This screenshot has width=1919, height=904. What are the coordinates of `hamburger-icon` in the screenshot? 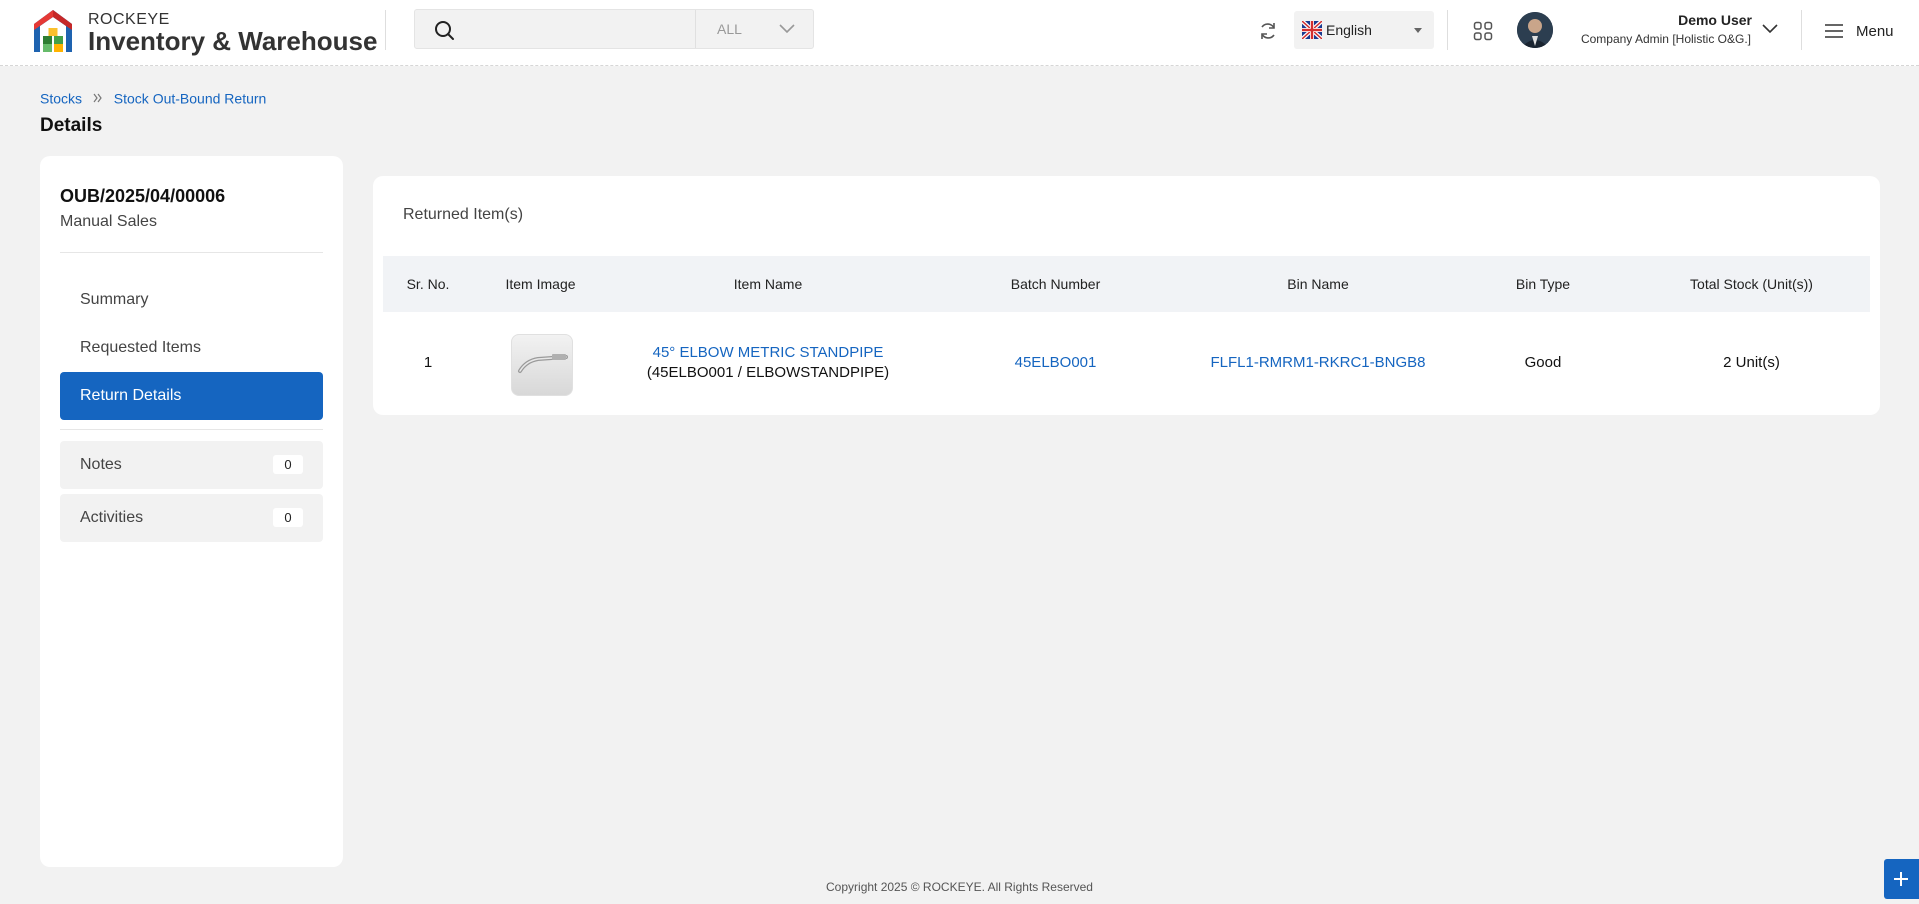 It's located at (1834, 31).